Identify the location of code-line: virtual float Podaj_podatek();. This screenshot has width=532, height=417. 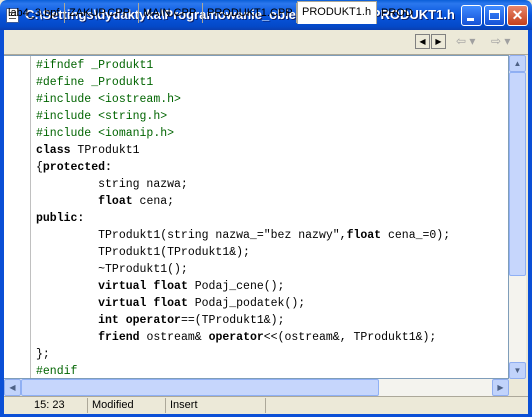
(243, 303).